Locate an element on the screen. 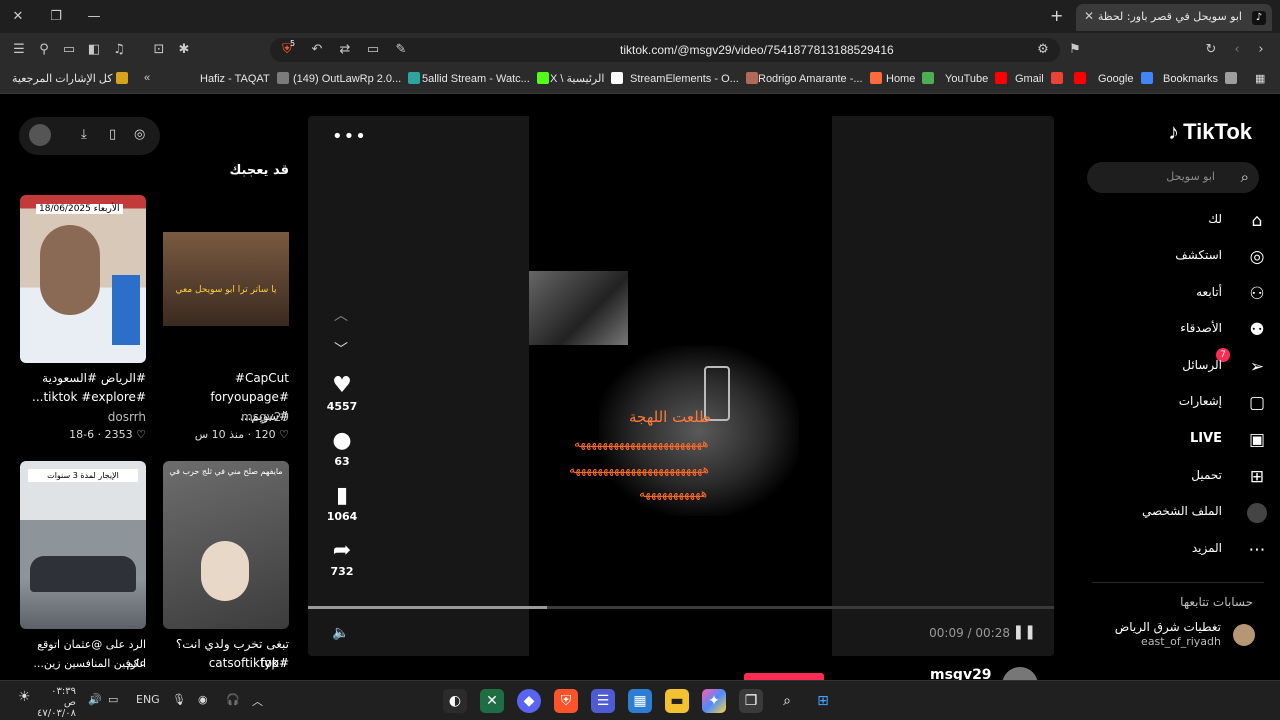 This screenshot has width=1280, height=720. obs-icon: ◐ is located at coordinates (455, 701).